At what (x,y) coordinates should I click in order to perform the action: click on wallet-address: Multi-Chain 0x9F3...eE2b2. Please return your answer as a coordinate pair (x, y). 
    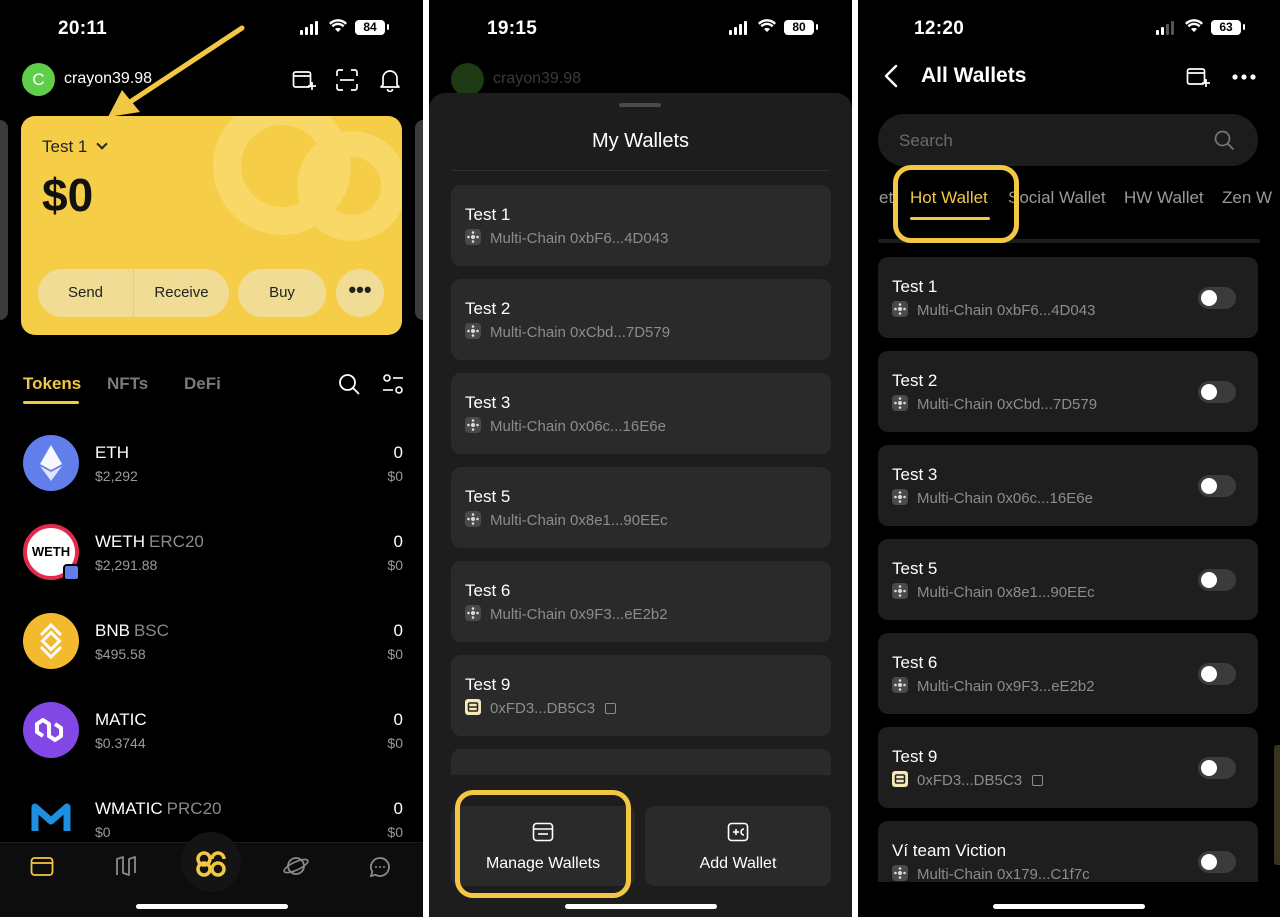
    Looking at the image, I should click on (579, 614).